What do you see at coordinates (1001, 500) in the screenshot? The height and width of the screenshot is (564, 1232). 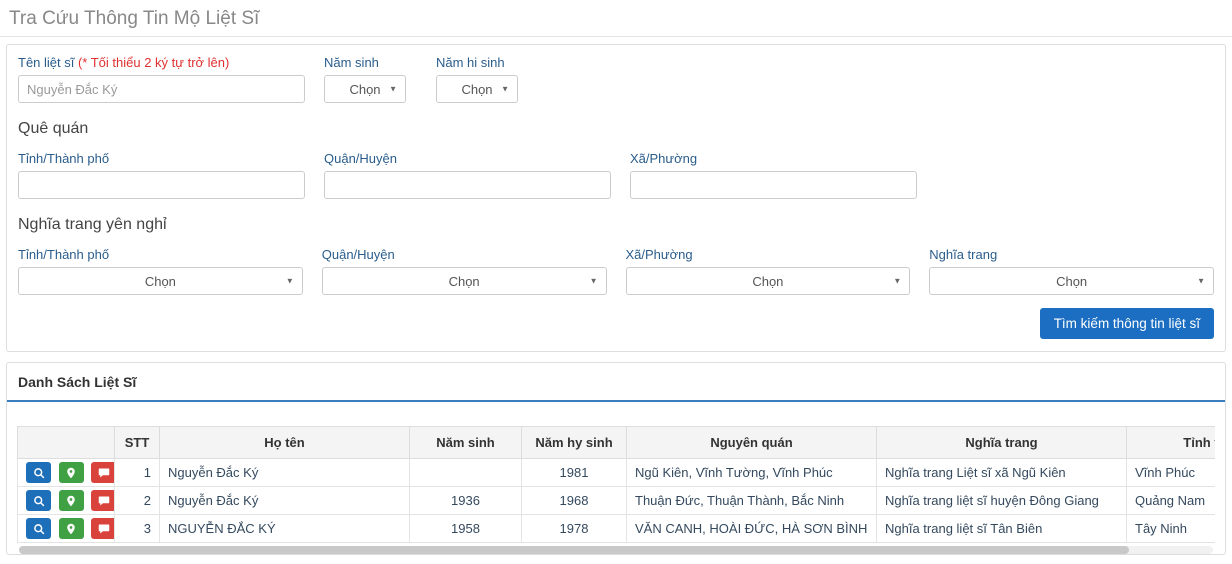 I see `cell-cemetery: Nghĩa trang liệt sĩ huyện Đông Giang` at bounding box center [1001, 500].